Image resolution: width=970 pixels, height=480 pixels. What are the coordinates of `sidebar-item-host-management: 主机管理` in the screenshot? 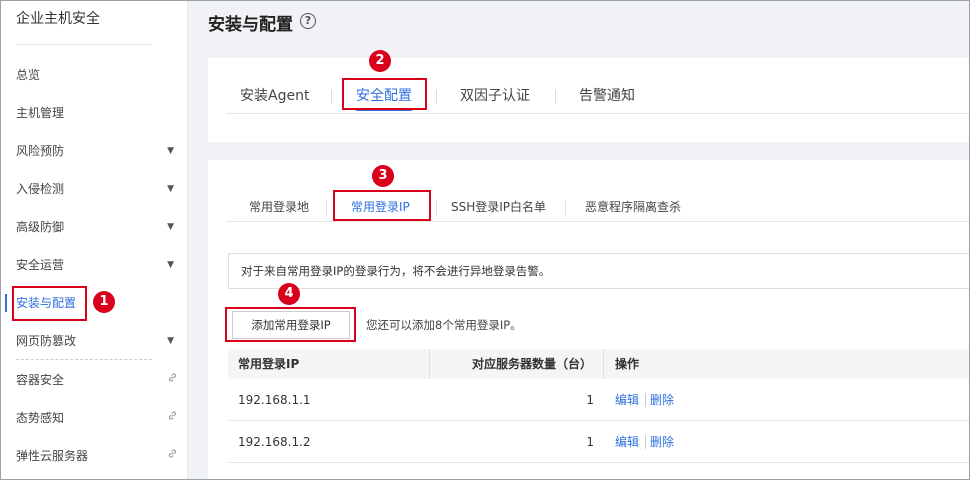 It's located at (94, 113).